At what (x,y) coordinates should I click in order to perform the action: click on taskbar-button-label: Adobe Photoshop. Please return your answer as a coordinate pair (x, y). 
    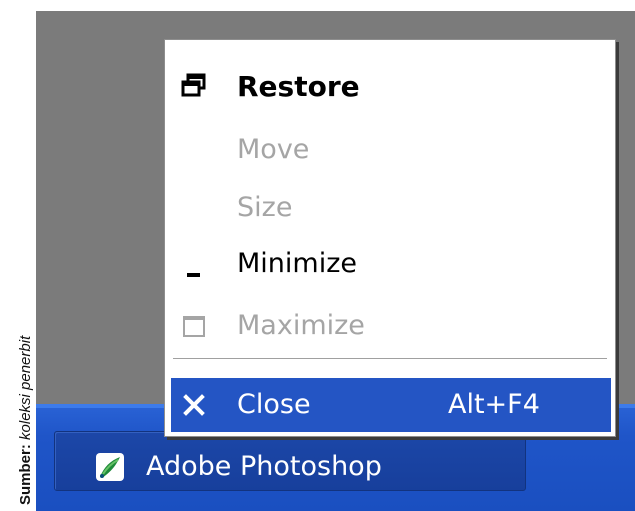
    Looking at the image, I should click on (264, 466).